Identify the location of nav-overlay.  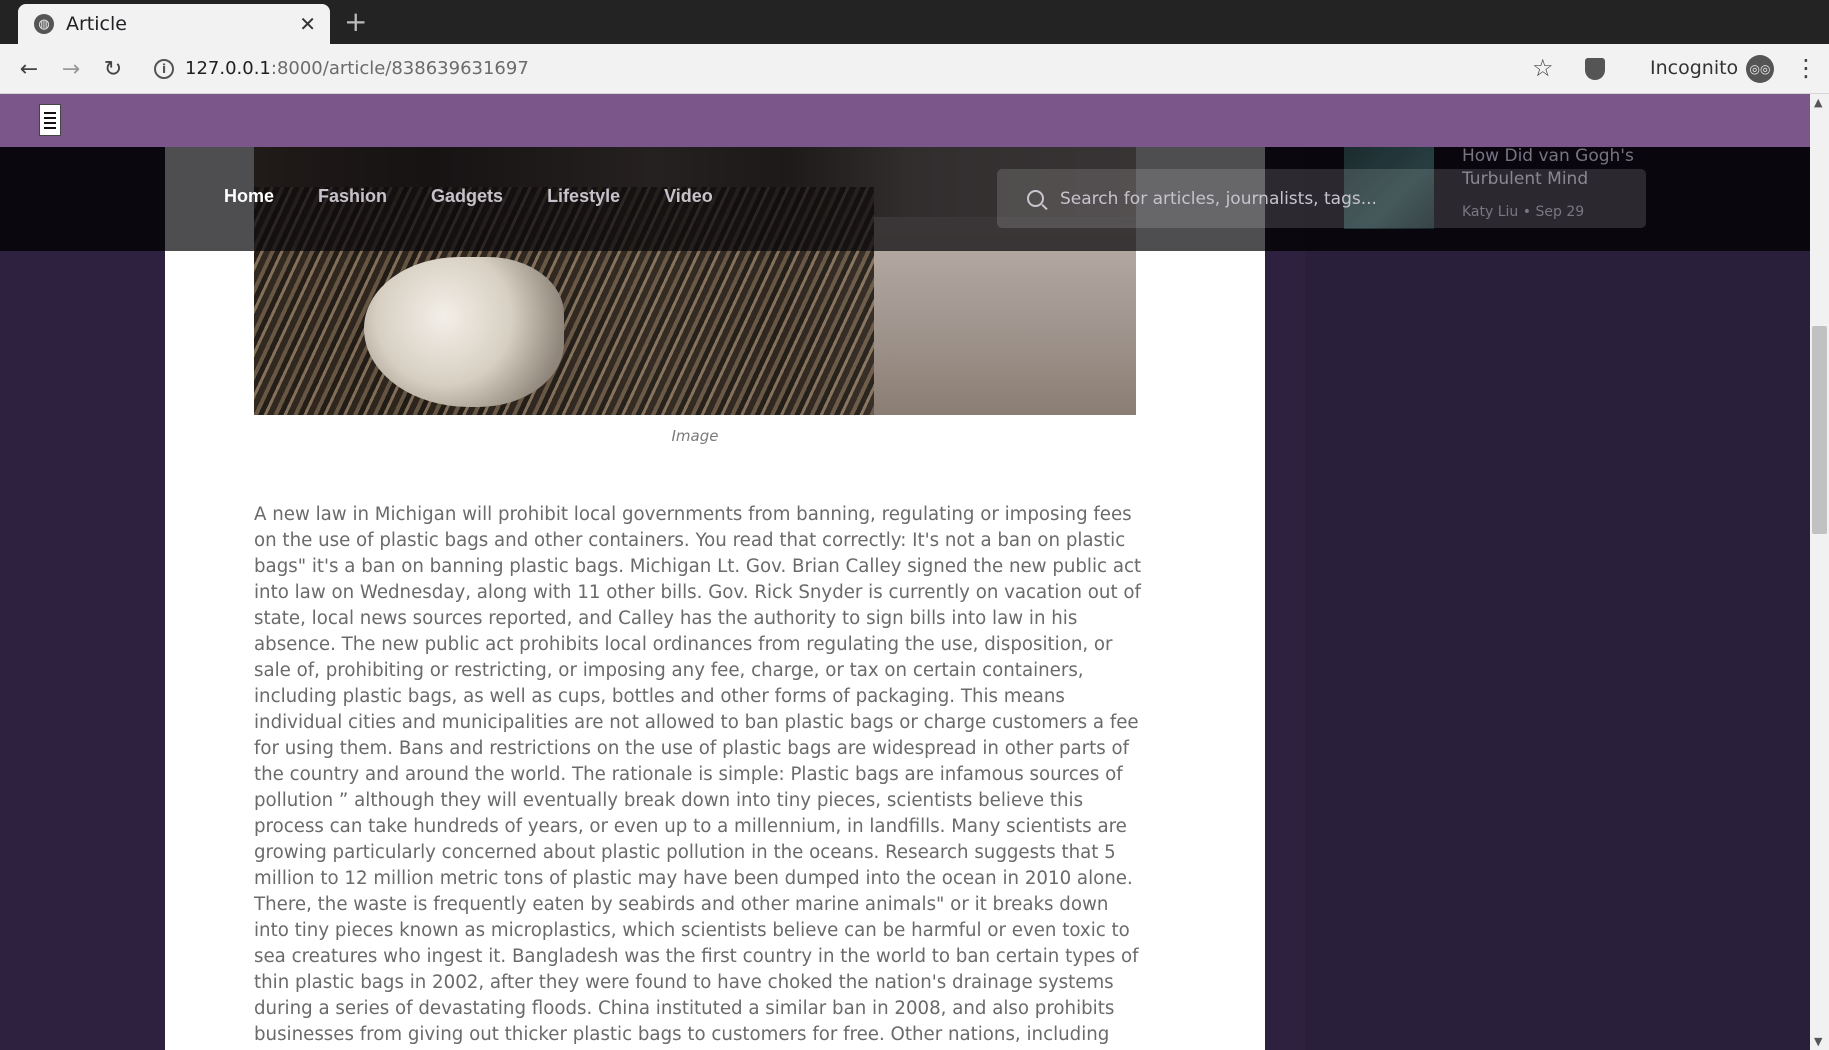
(82, 199).